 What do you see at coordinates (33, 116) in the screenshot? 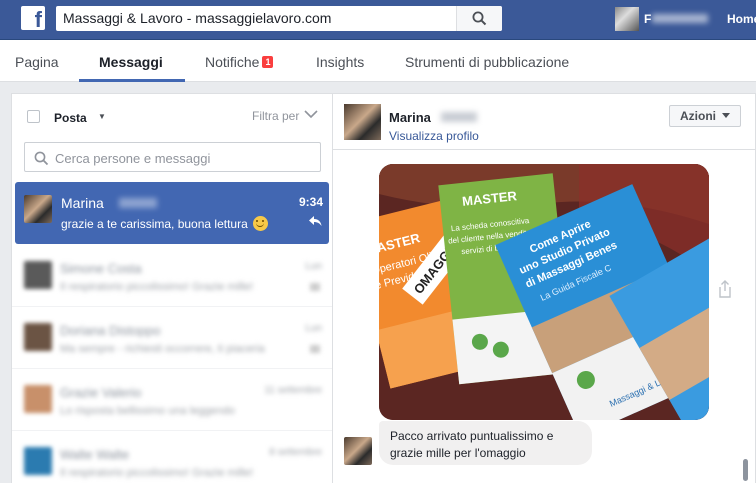
I see `select-all-checkbox` at bounding box center [33, 116].